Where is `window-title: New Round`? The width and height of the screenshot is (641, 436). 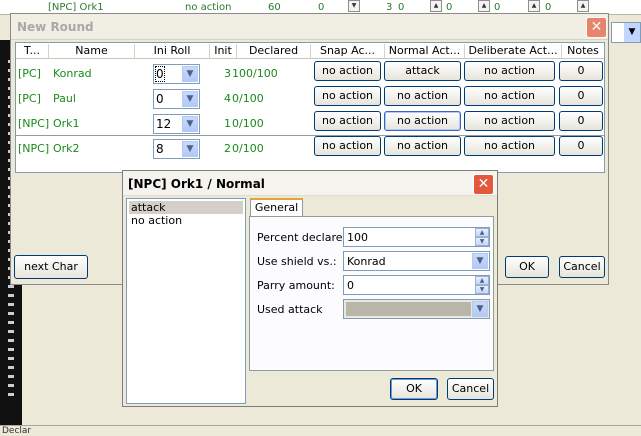 window-title: New Round is located at coordinates (309, 27).